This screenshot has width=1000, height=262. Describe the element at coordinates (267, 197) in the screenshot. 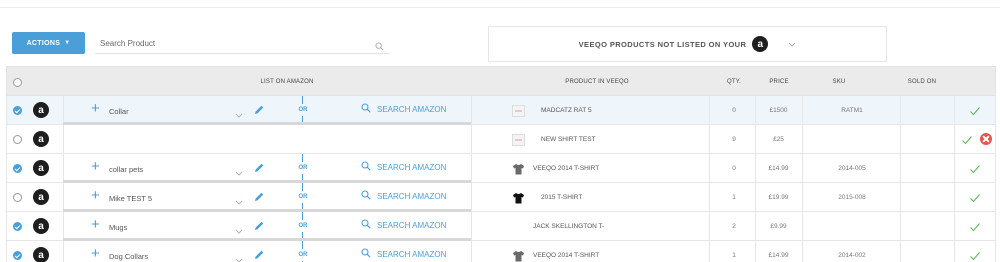

I see `amazon-listing-cell: + Mike TEST 5 OR SEARCH AMAZON` at that location.